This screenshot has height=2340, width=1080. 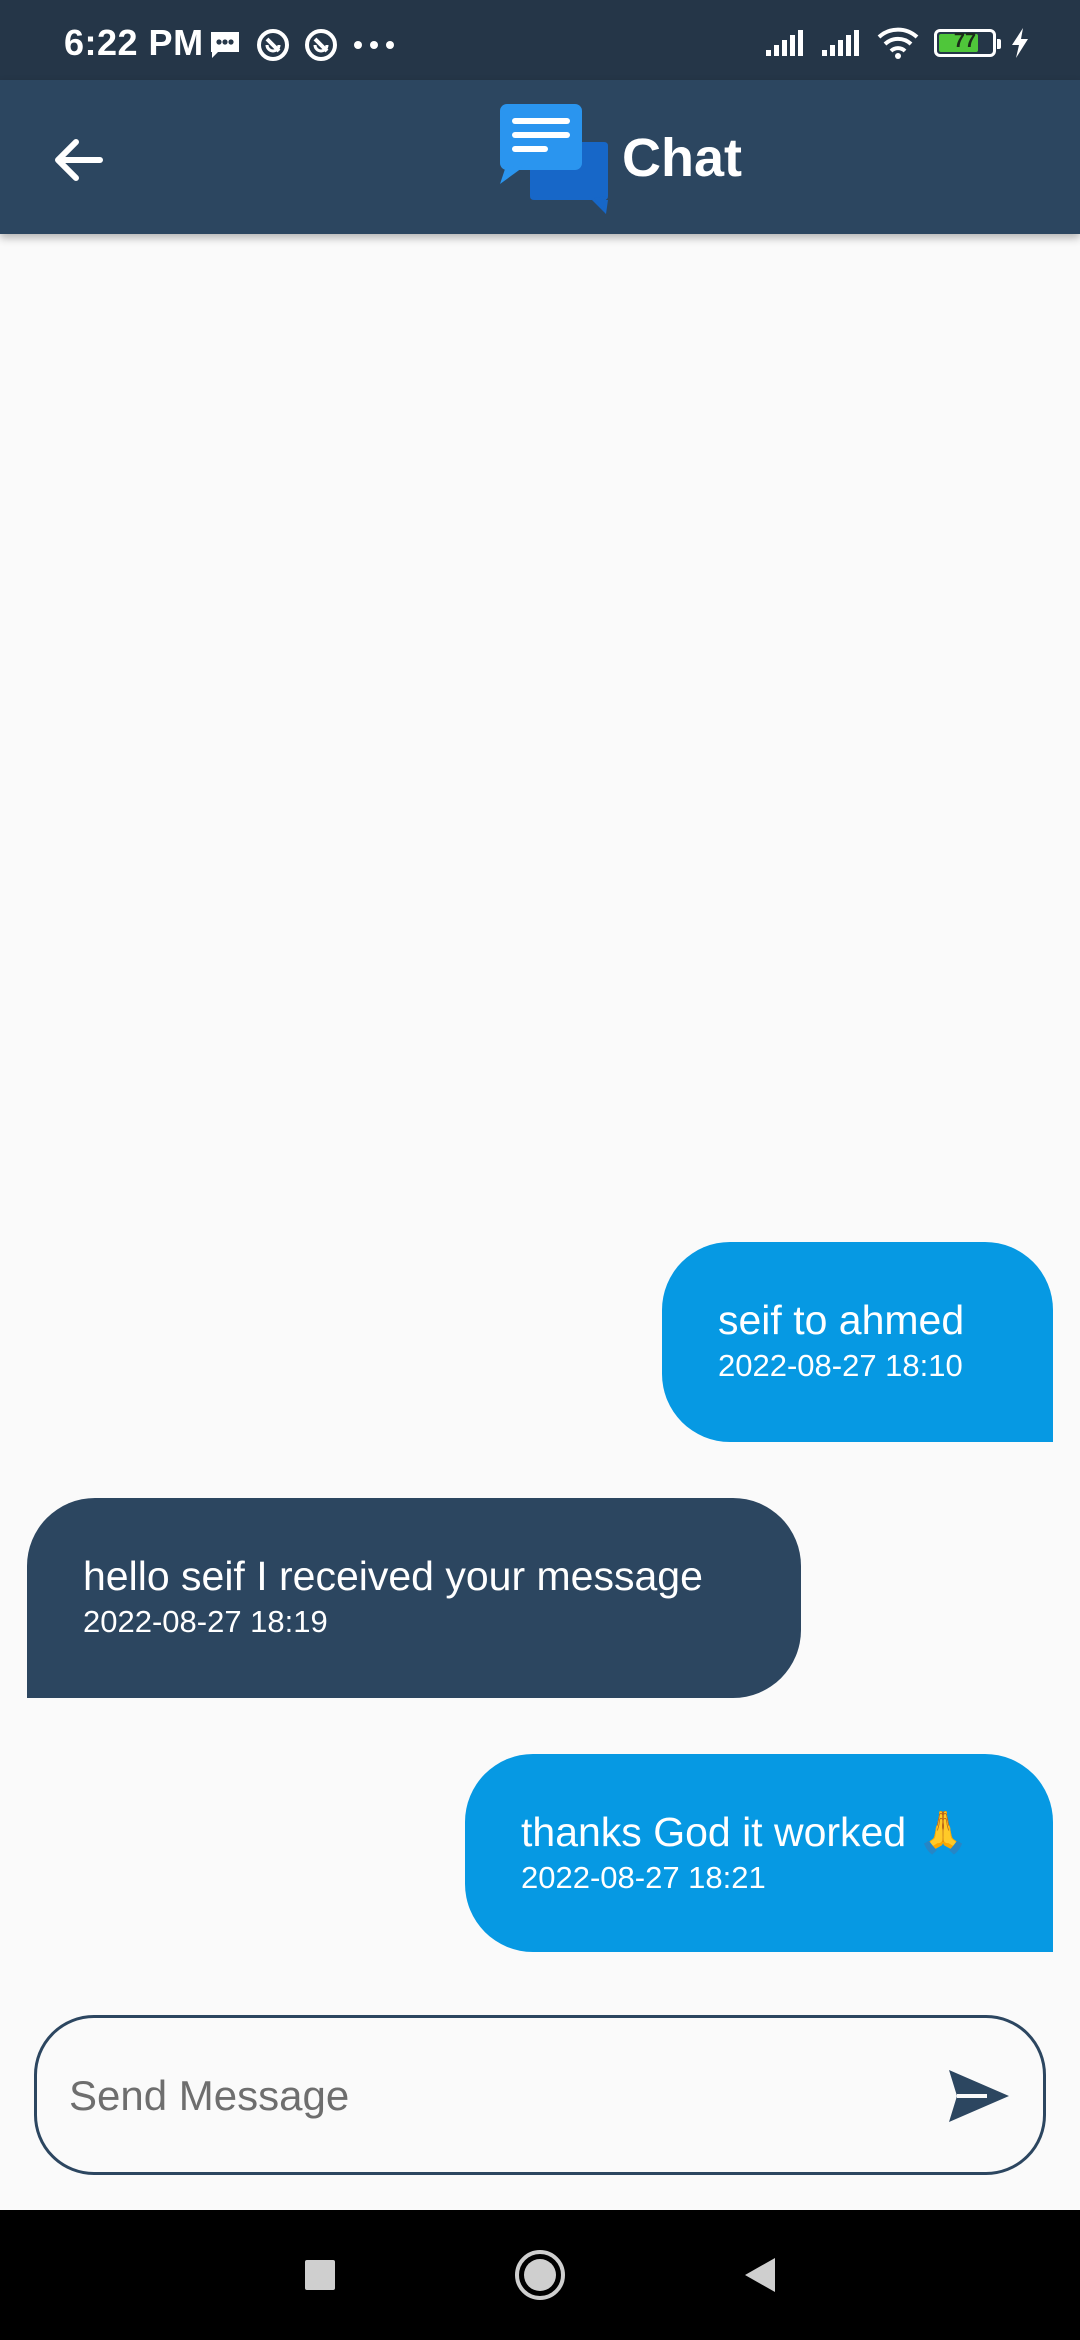 I want to click on message-bubble-sent: thanks God it worked 🙏 2022-08-27 18:21, so click(x=759, y=1853).